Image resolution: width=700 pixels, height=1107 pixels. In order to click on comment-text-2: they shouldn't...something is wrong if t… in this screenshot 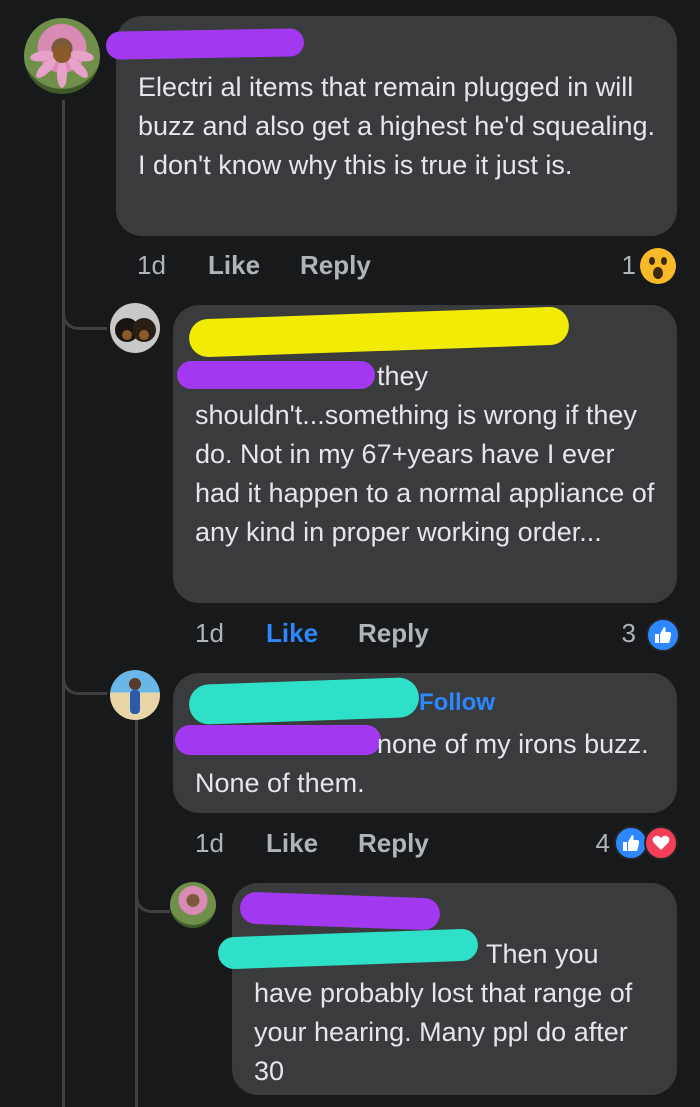, I will do `click(425, 454)`.